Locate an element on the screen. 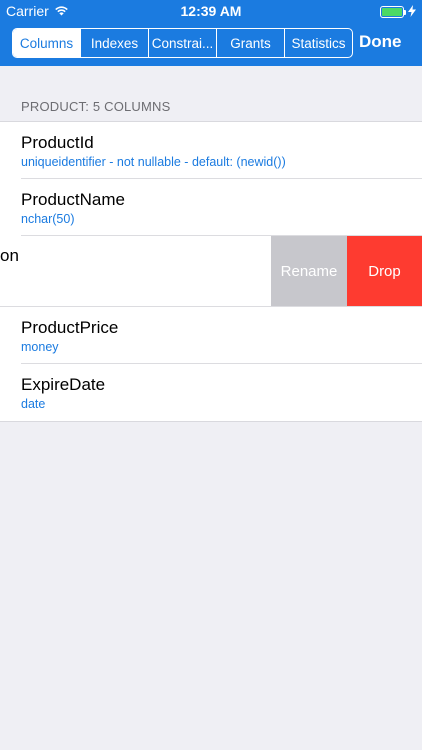  table-row: ProductName nchar(50) is located at coordinates (211, 207).